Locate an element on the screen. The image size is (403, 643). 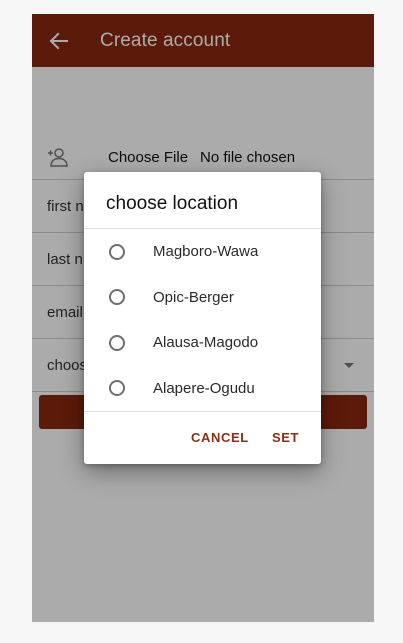
option-label: Opic-Berger is located at coordinates (193, 297).